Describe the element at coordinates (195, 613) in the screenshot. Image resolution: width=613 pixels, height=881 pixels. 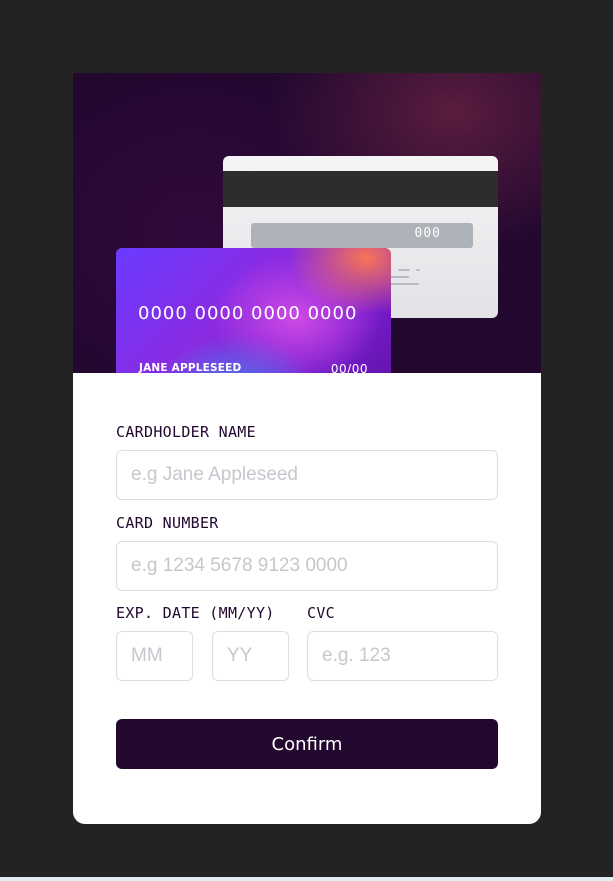
I see `exp-date-label: EXP. DATE (MM/YY)` at that location.